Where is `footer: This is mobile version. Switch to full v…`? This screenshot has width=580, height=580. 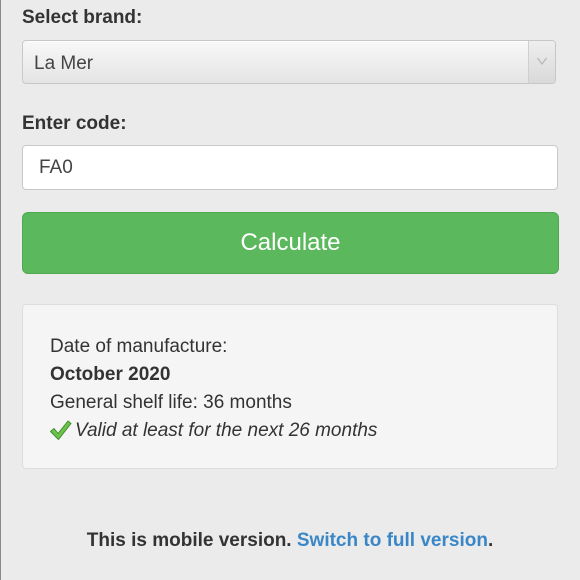 footer: This is mobile version. Switch to full v… is located at coordinates (290, 541).